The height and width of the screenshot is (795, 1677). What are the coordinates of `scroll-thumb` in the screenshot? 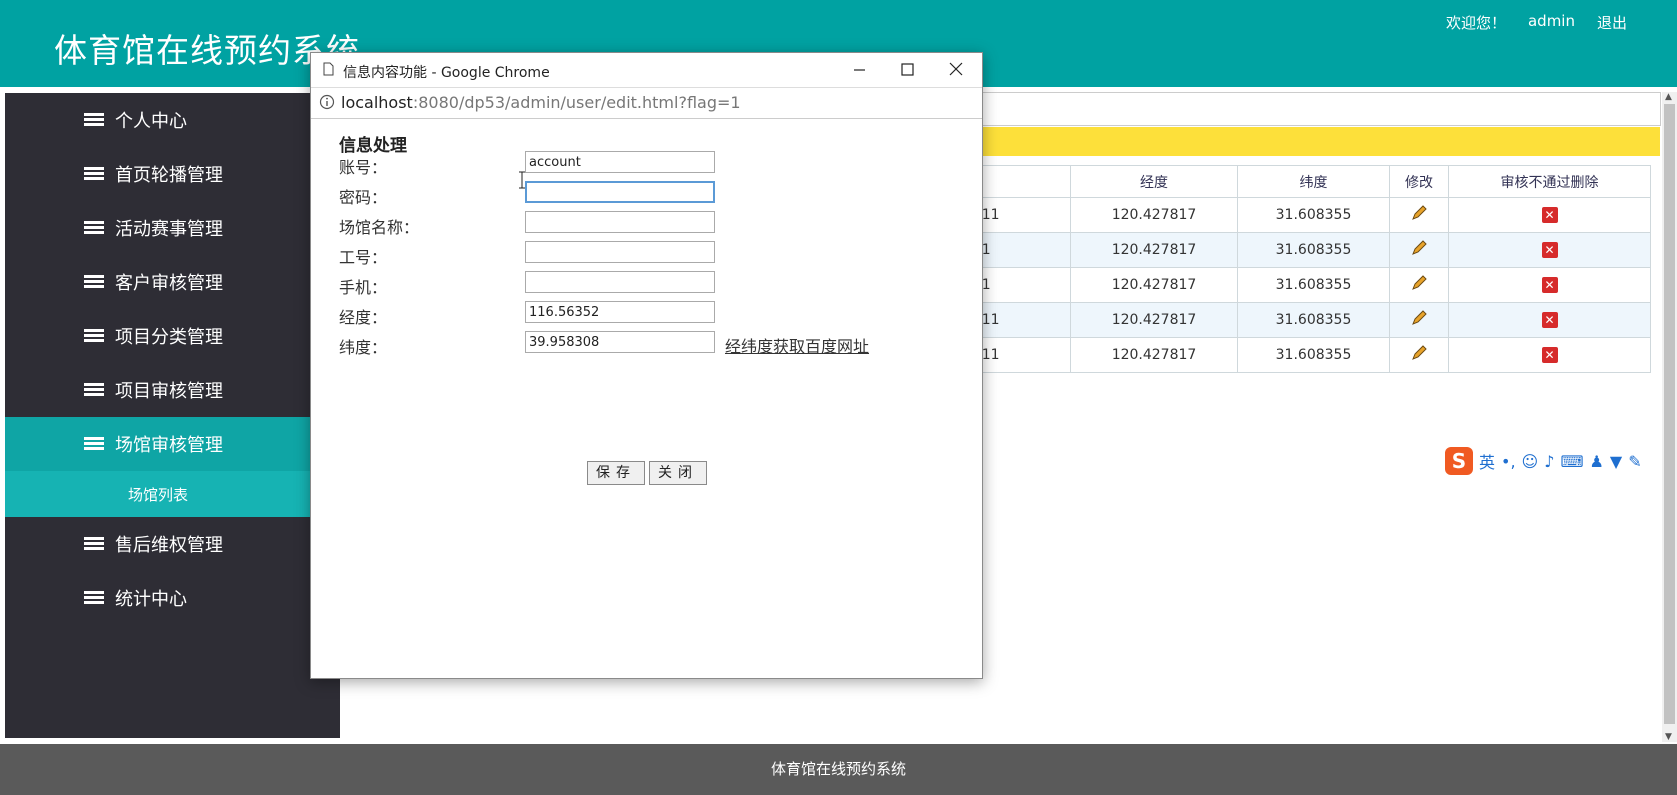 It's located at (1669, 414).